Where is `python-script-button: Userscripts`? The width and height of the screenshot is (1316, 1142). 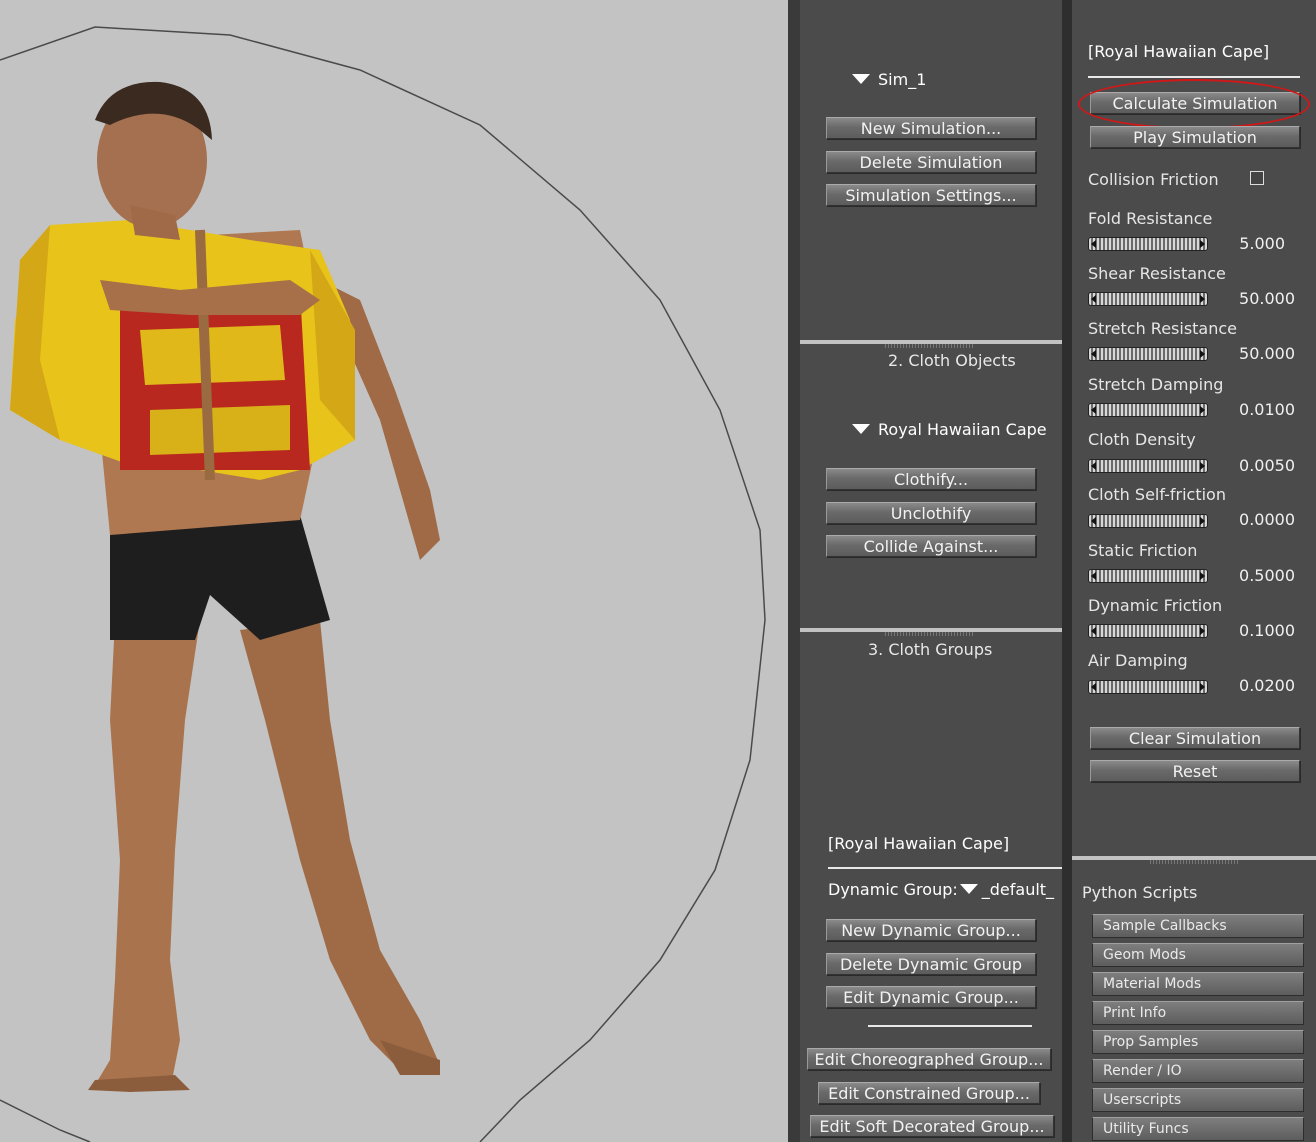
python-script-button: Userscripts is located at coordinates (1198, 1100).